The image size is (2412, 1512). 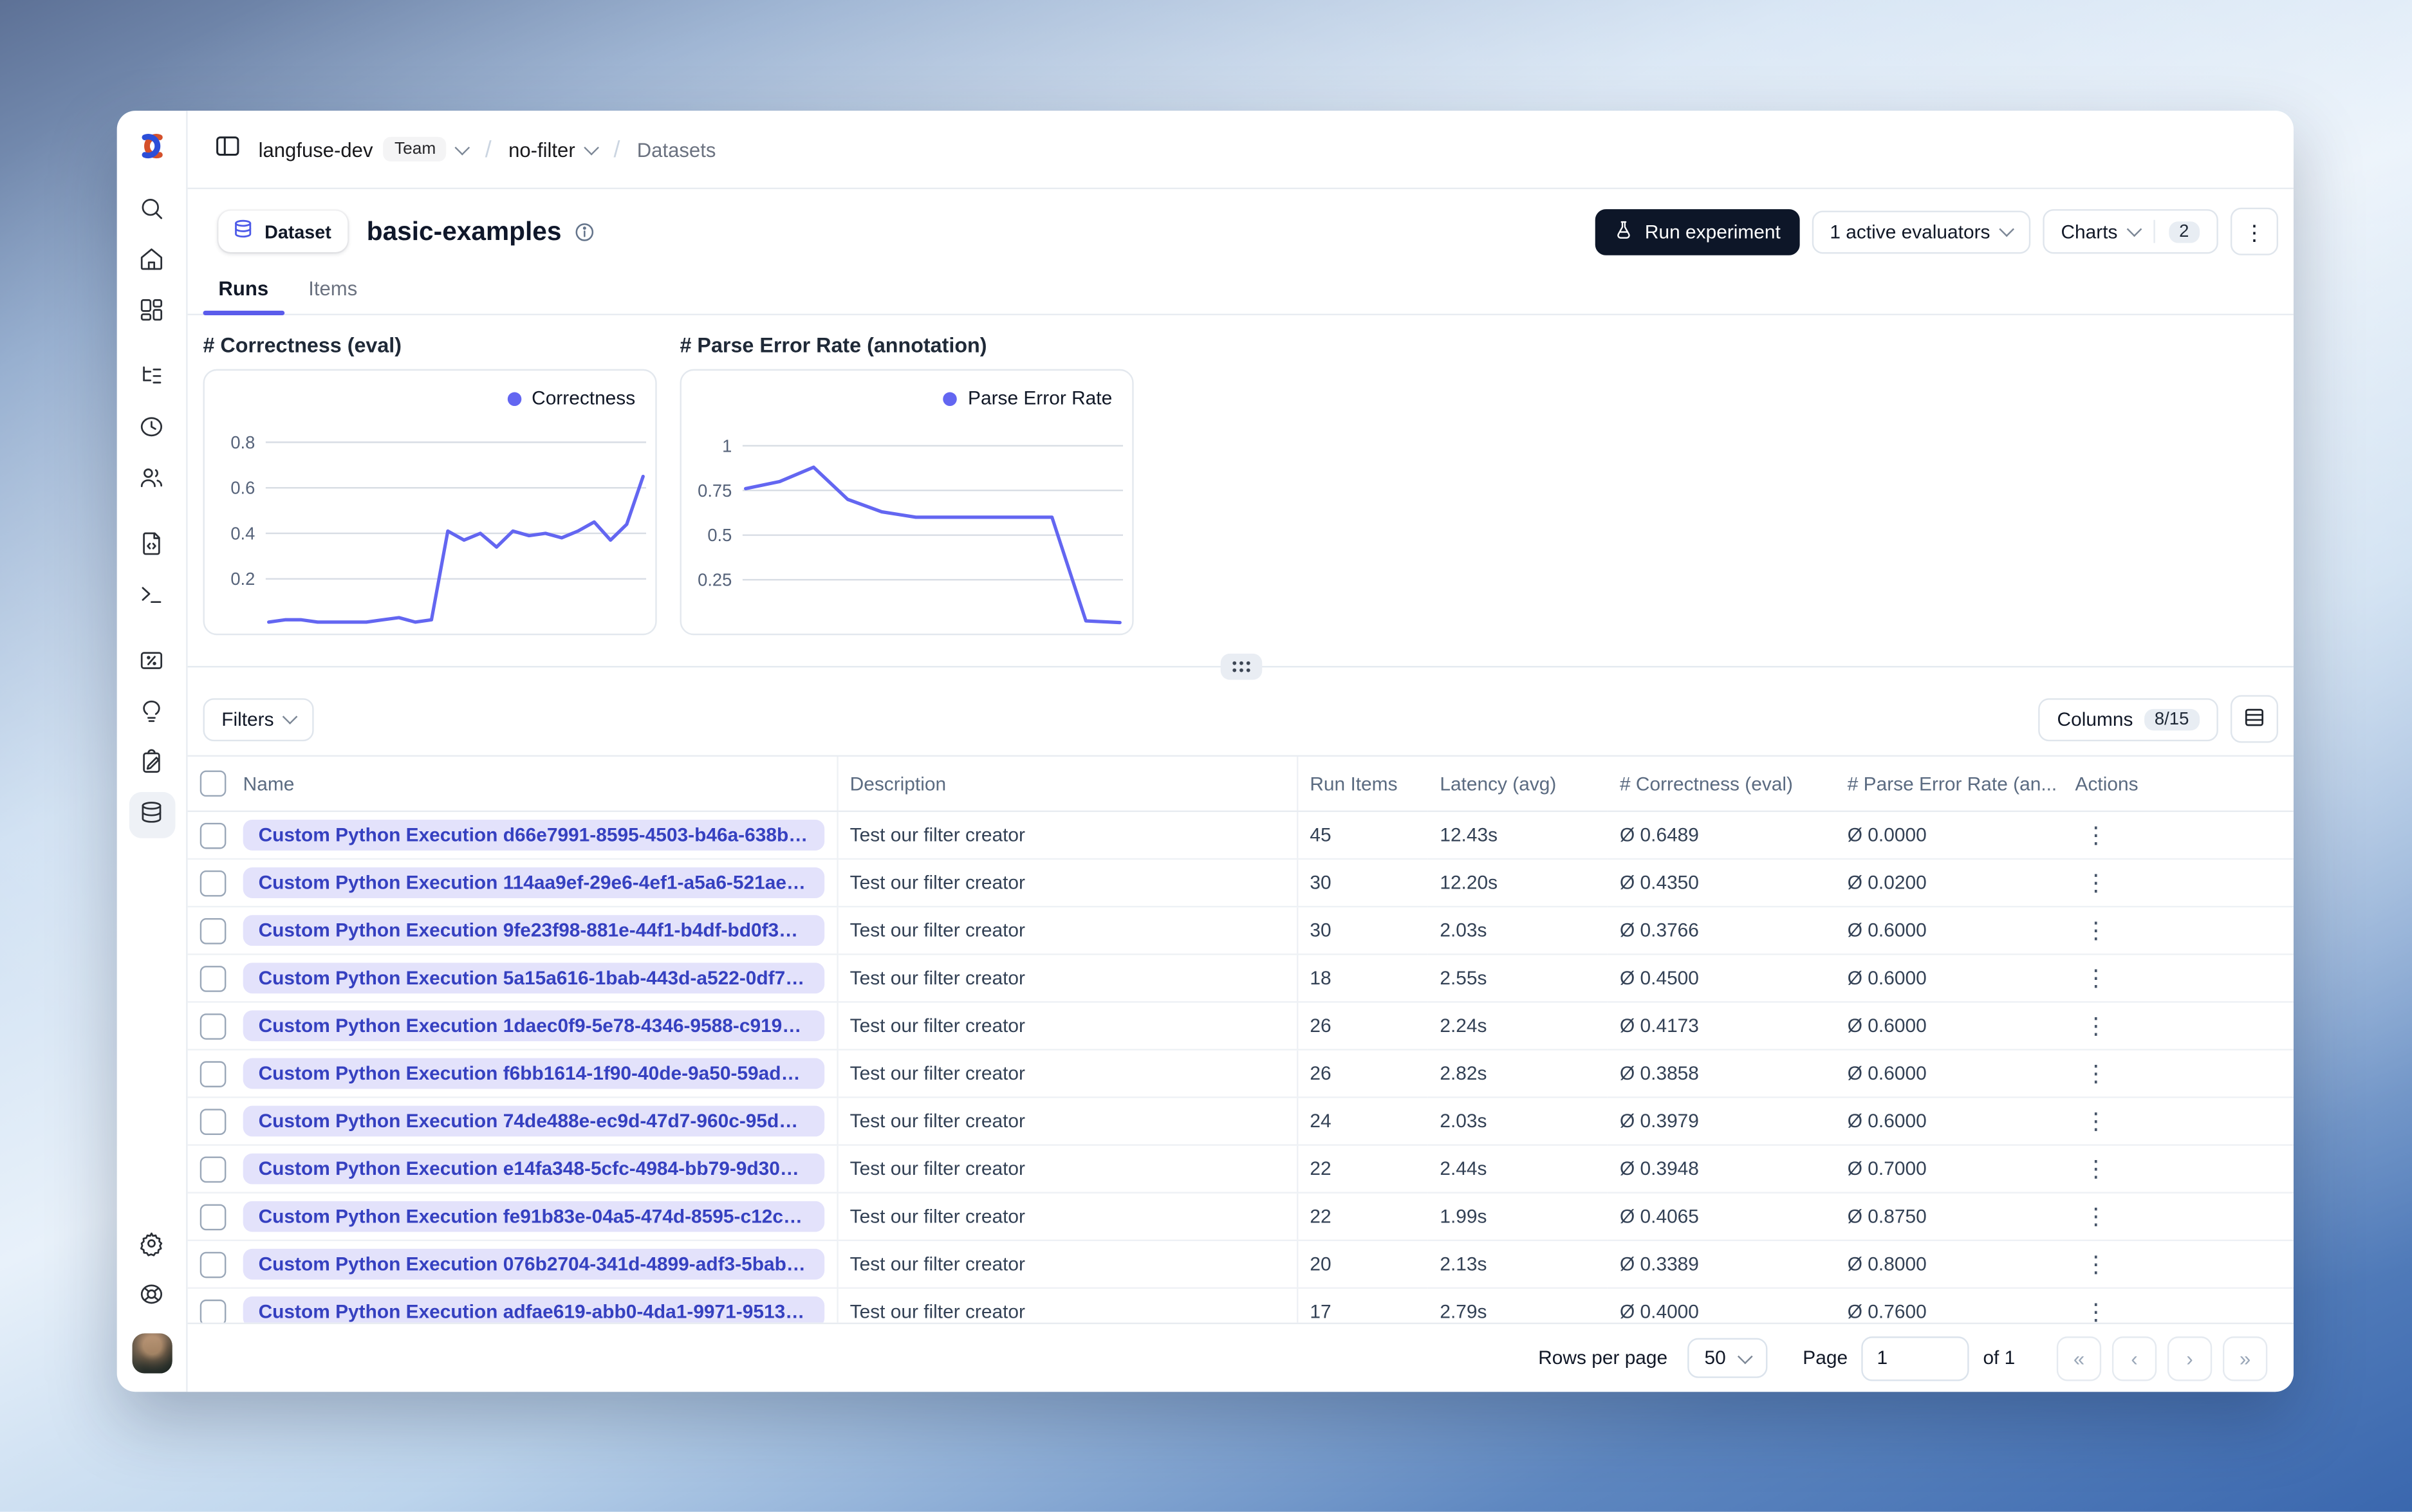 What do you see at coordinates (1362, 1073) in the screenshot?
I see `run-items-count: 26` at bounding box center [1362, 1073].